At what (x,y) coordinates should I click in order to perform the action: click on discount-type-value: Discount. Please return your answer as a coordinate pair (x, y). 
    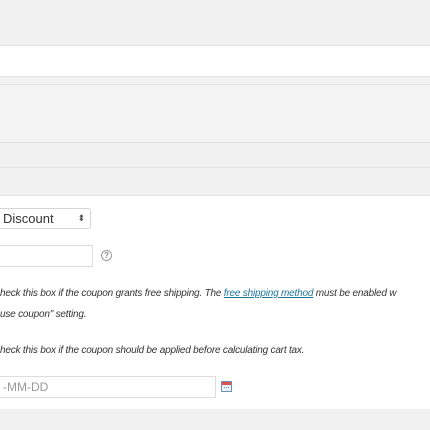
    Looking at the image, I should click on (28, 218).